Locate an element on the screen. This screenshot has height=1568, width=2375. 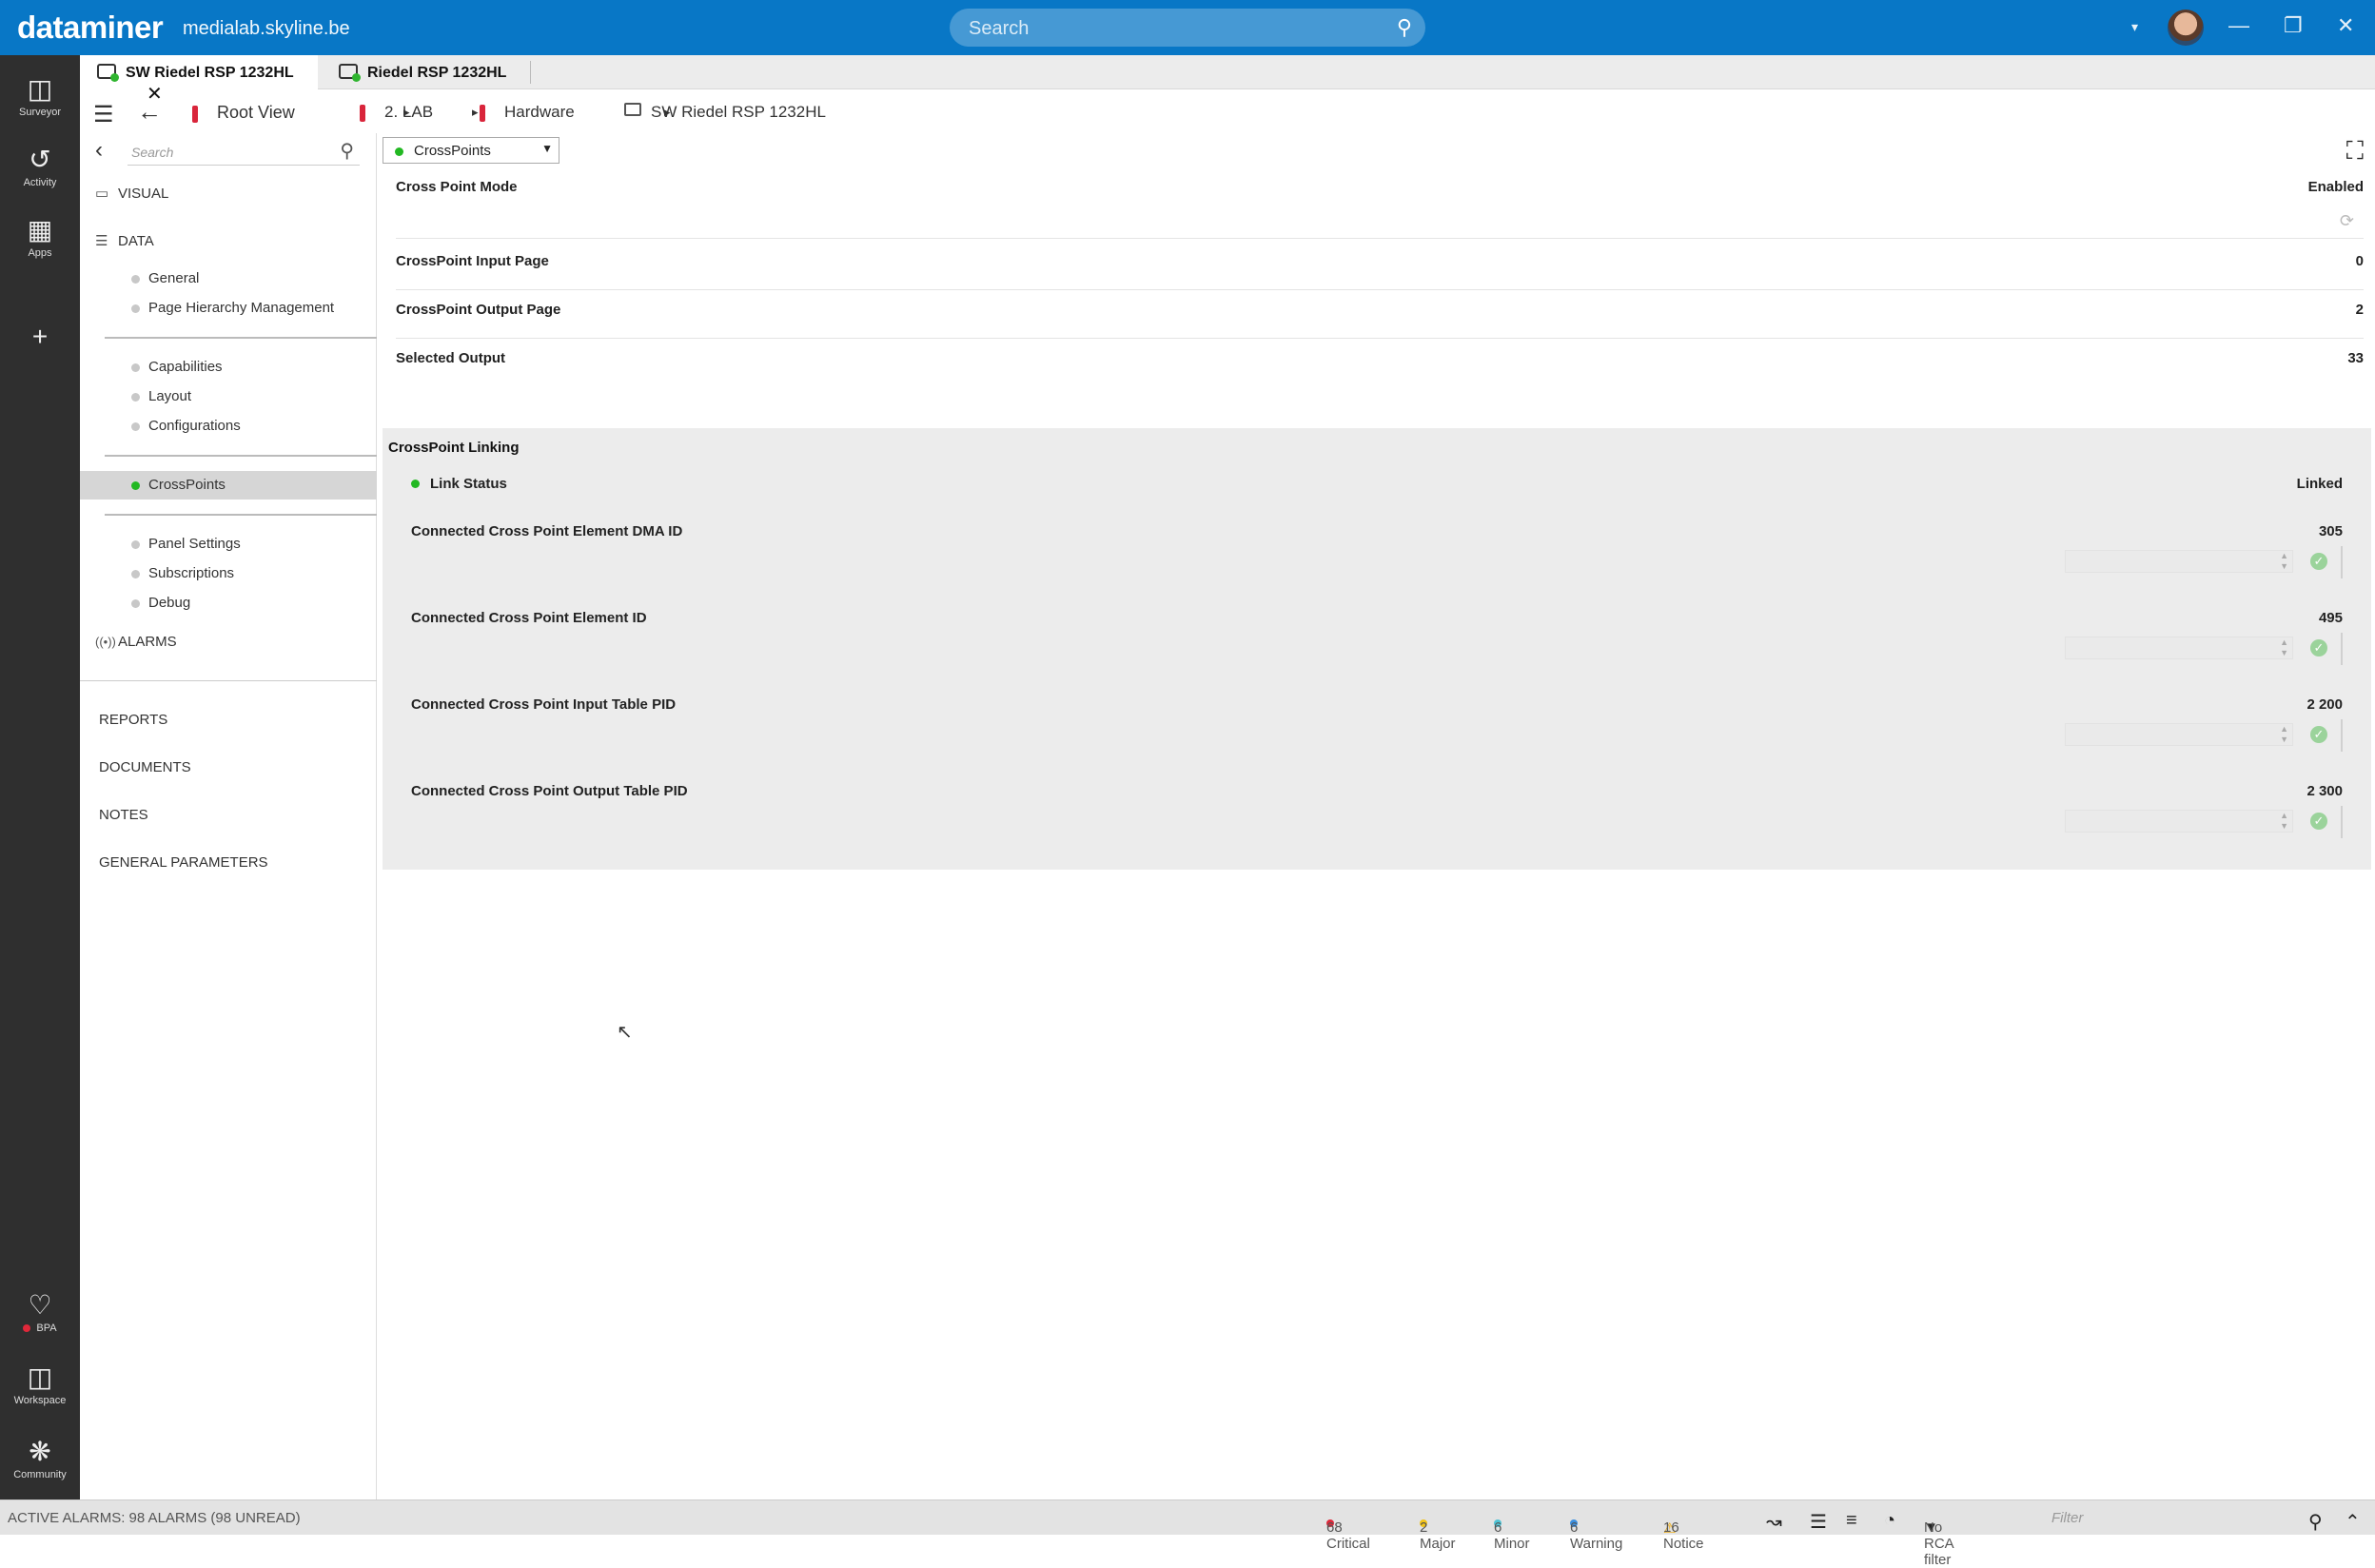
alarm-broadcast-icon: ((•)) is located at coordinates (105, 642).